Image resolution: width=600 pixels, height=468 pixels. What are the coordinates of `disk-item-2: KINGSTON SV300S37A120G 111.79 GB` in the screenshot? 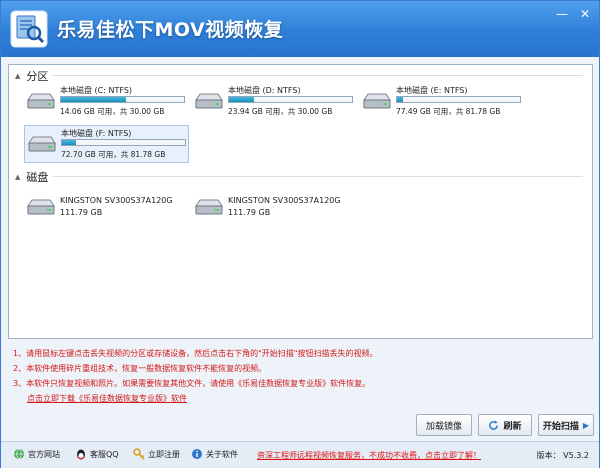 It's located at (274, 207).